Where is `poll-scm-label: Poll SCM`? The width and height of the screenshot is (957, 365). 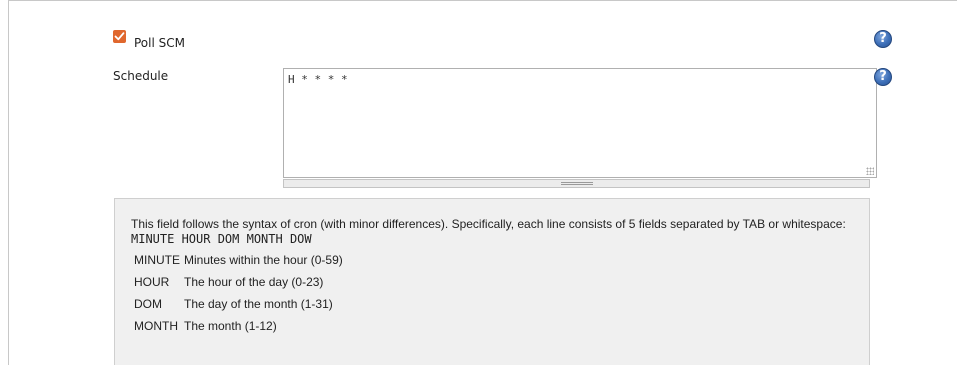
poll-scm-label: Poll SCM is located at coordinates (159, 43).